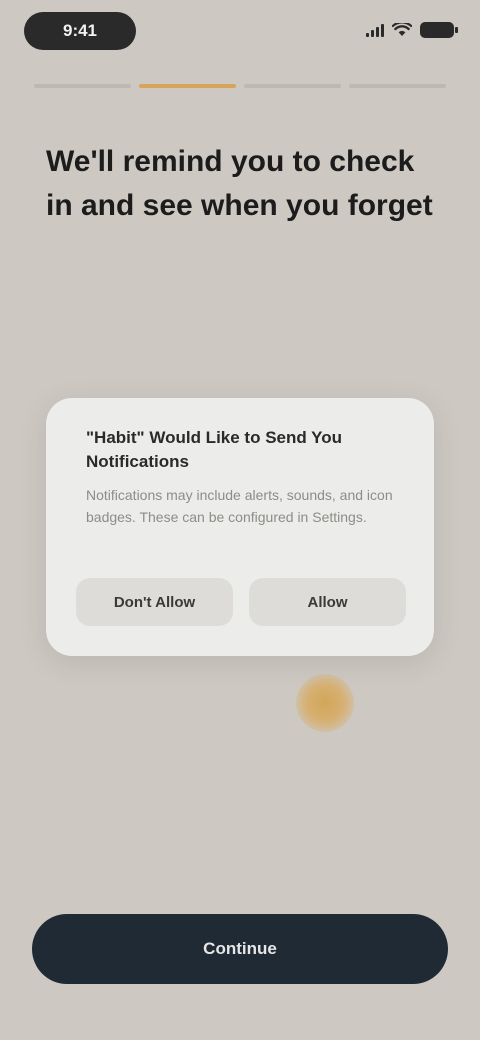 Image resolution: width=480 pixels, height=1040 pixels. I want to click on battery-icon, so click(439, 30).